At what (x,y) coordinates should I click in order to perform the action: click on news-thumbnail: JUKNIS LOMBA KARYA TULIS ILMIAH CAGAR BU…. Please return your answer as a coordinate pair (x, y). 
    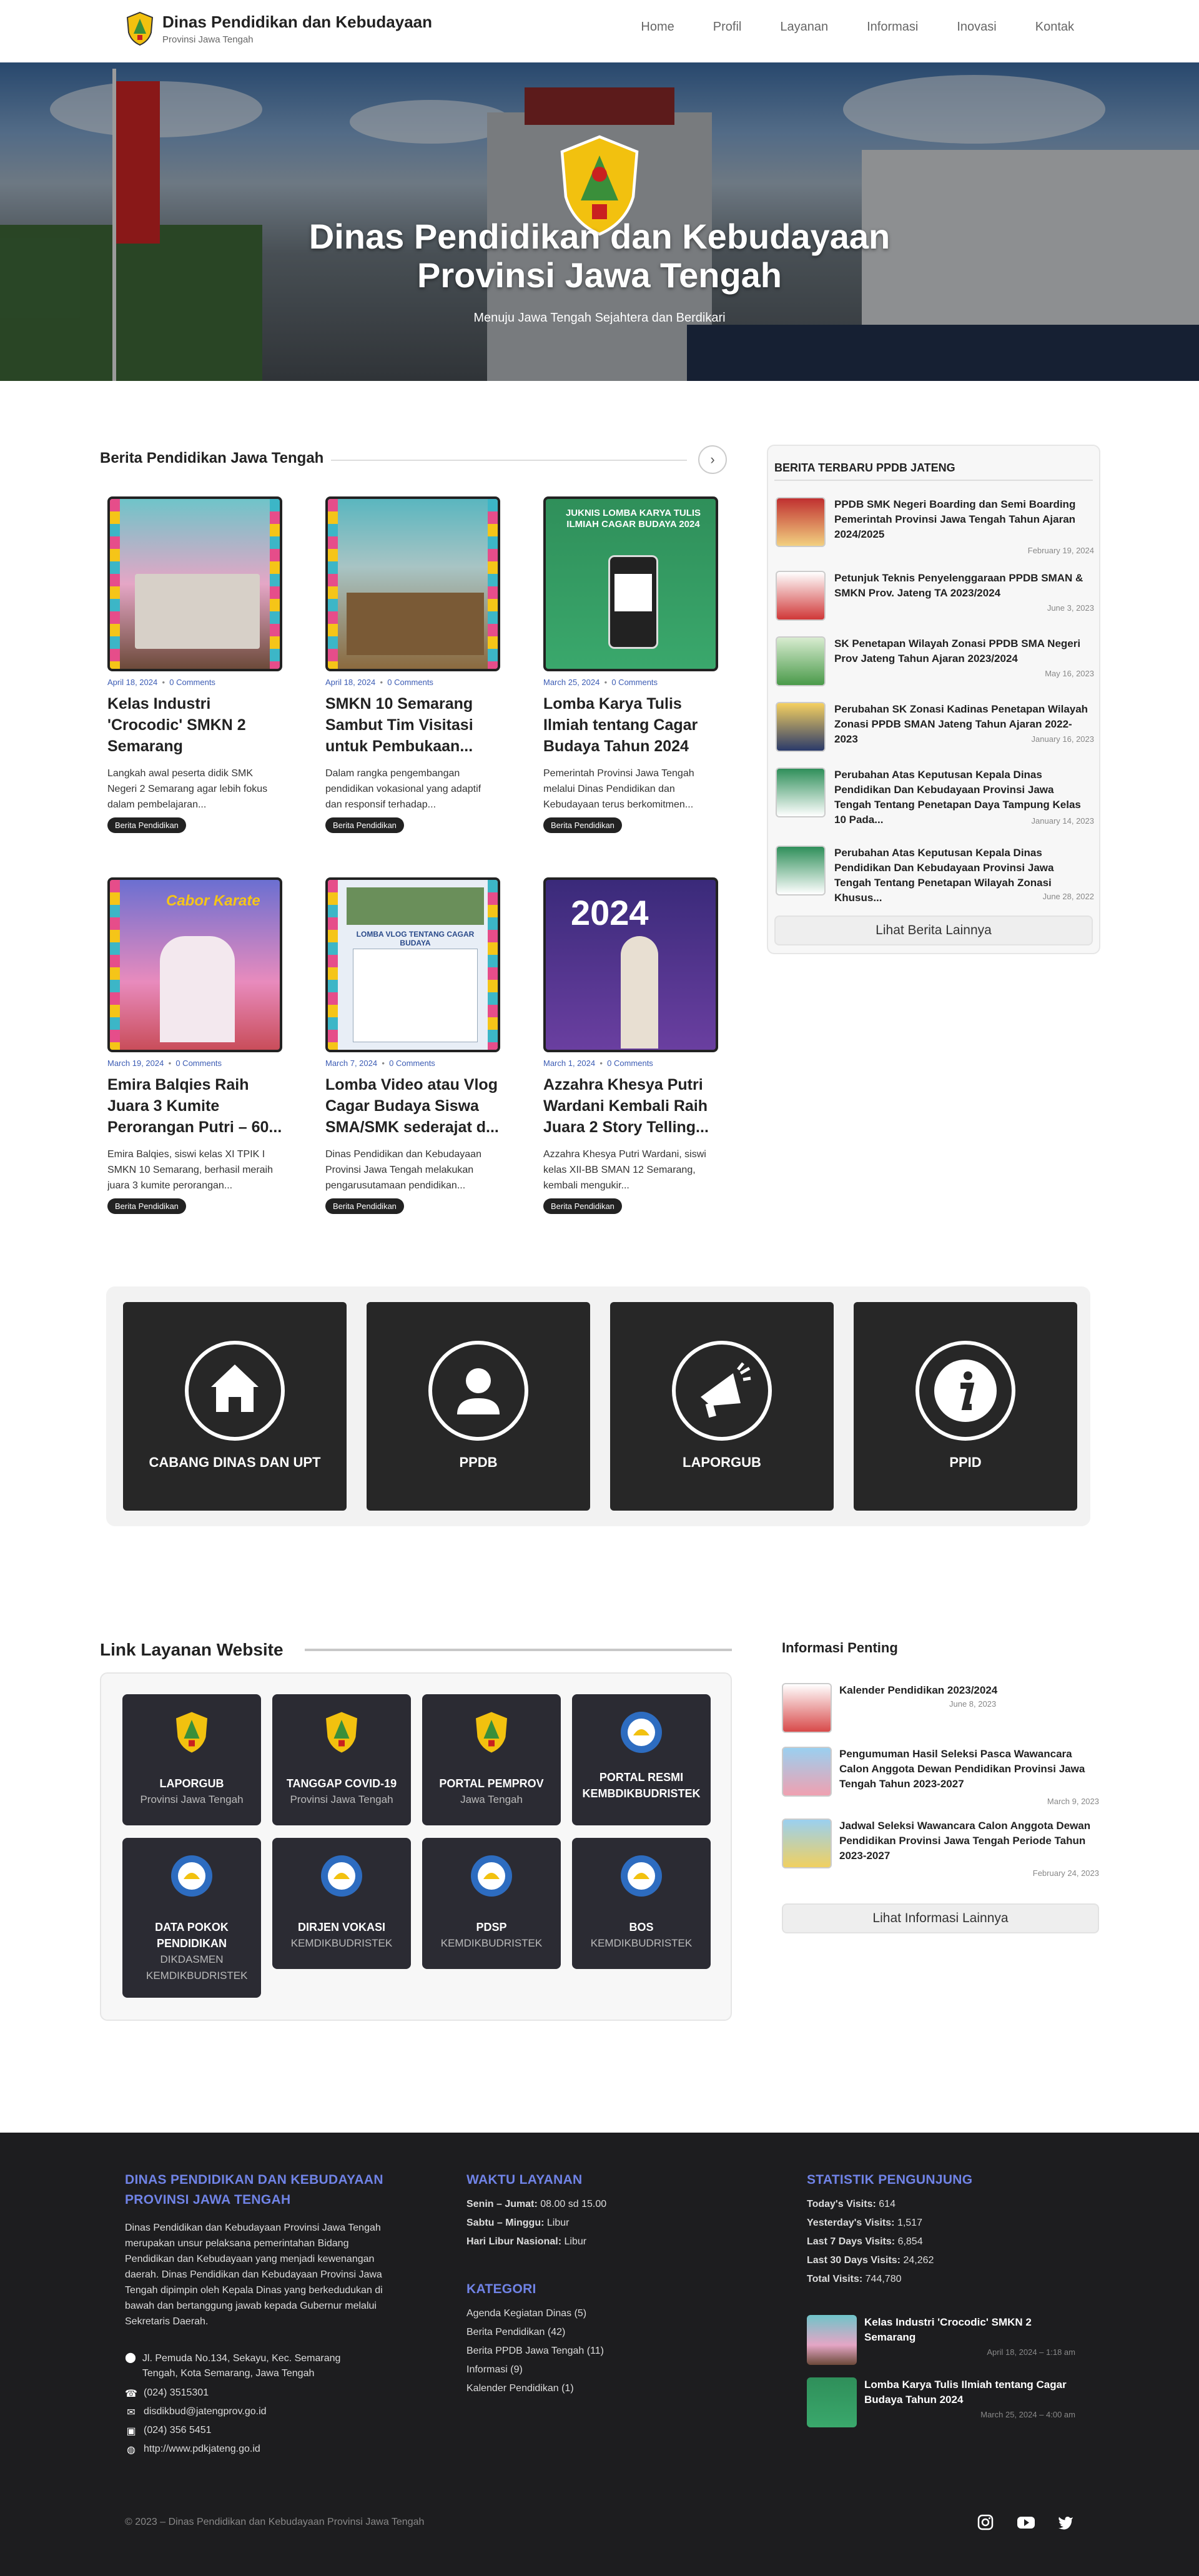
    Looking at the image, I should click on (630, 583).